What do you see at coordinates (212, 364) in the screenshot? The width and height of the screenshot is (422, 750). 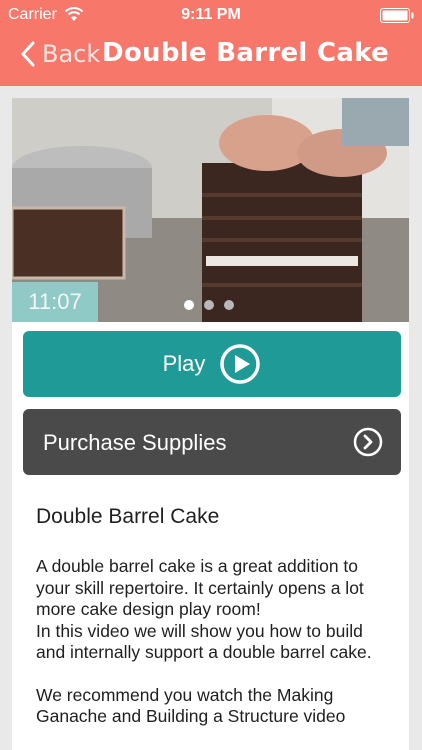 I see `play-button: Play` at bounding box center [212, 364].